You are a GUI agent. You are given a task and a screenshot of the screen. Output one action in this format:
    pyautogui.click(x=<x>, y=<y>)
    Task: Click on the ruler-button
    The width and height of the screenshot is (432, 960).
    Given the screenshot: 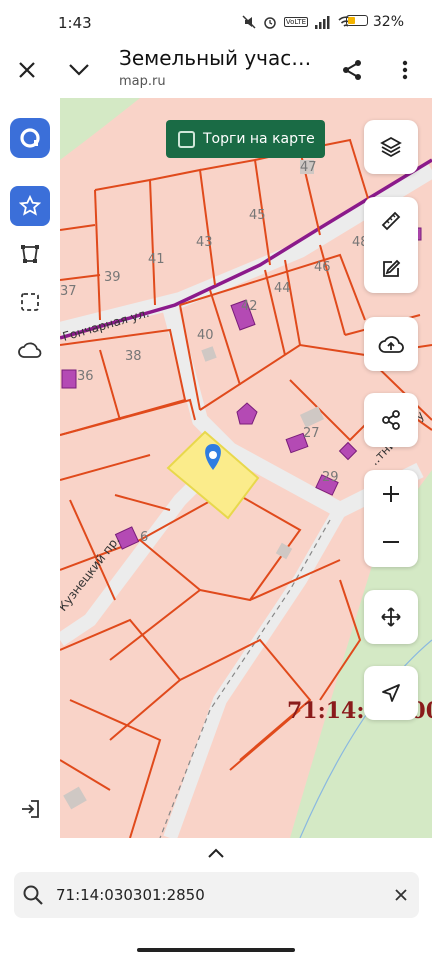 What is the action you would take?
    pyautogui.click(x=391, y=221)
    